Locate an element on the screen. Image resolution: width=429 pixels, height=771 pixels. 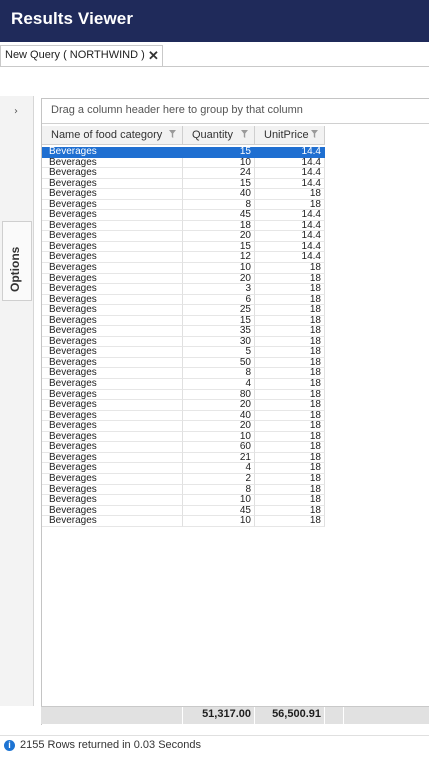
cell-quantity: 18 is located at coordinates (219, 226).